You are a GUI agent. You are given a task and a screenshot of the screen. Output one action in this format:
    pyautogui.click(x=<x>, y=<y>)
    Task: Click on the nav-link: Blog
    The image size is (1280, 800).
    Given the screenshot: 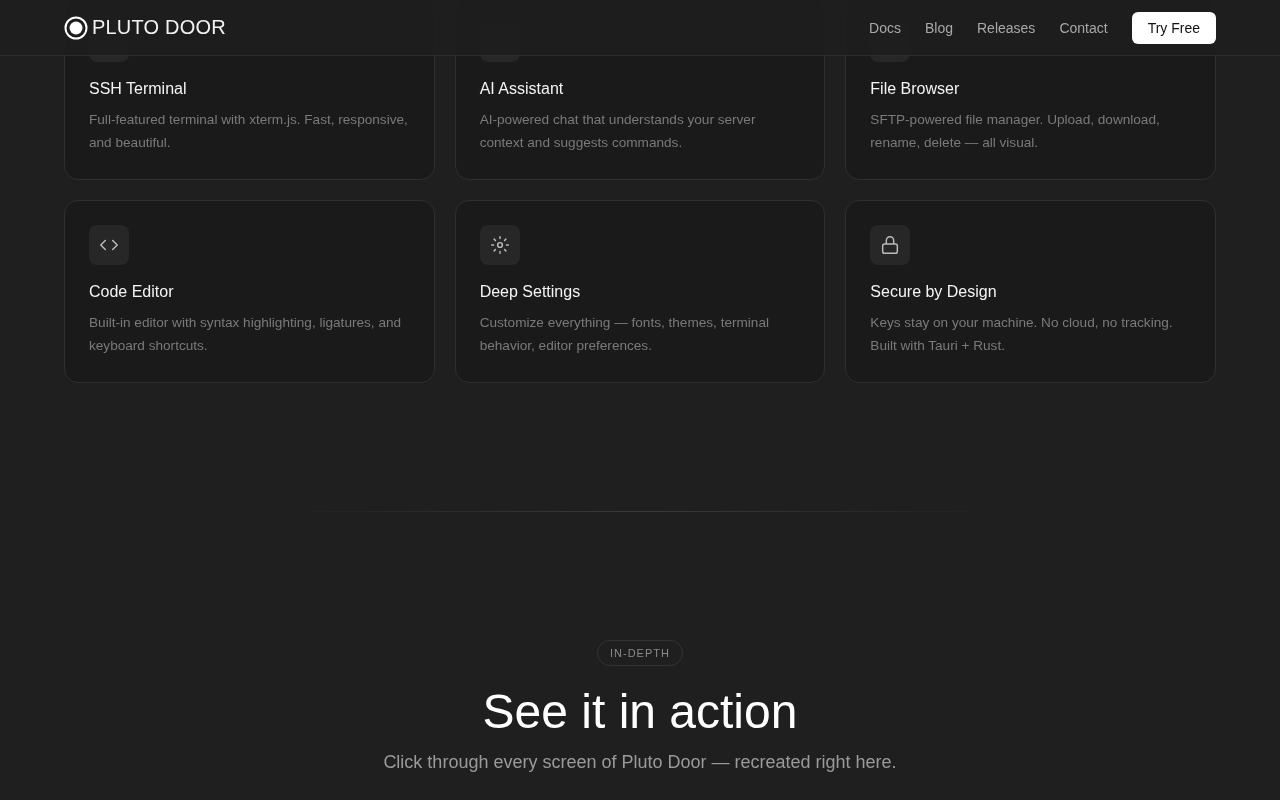 What is the action you would take?
    pyautogui.click(x=938, y=27)
    